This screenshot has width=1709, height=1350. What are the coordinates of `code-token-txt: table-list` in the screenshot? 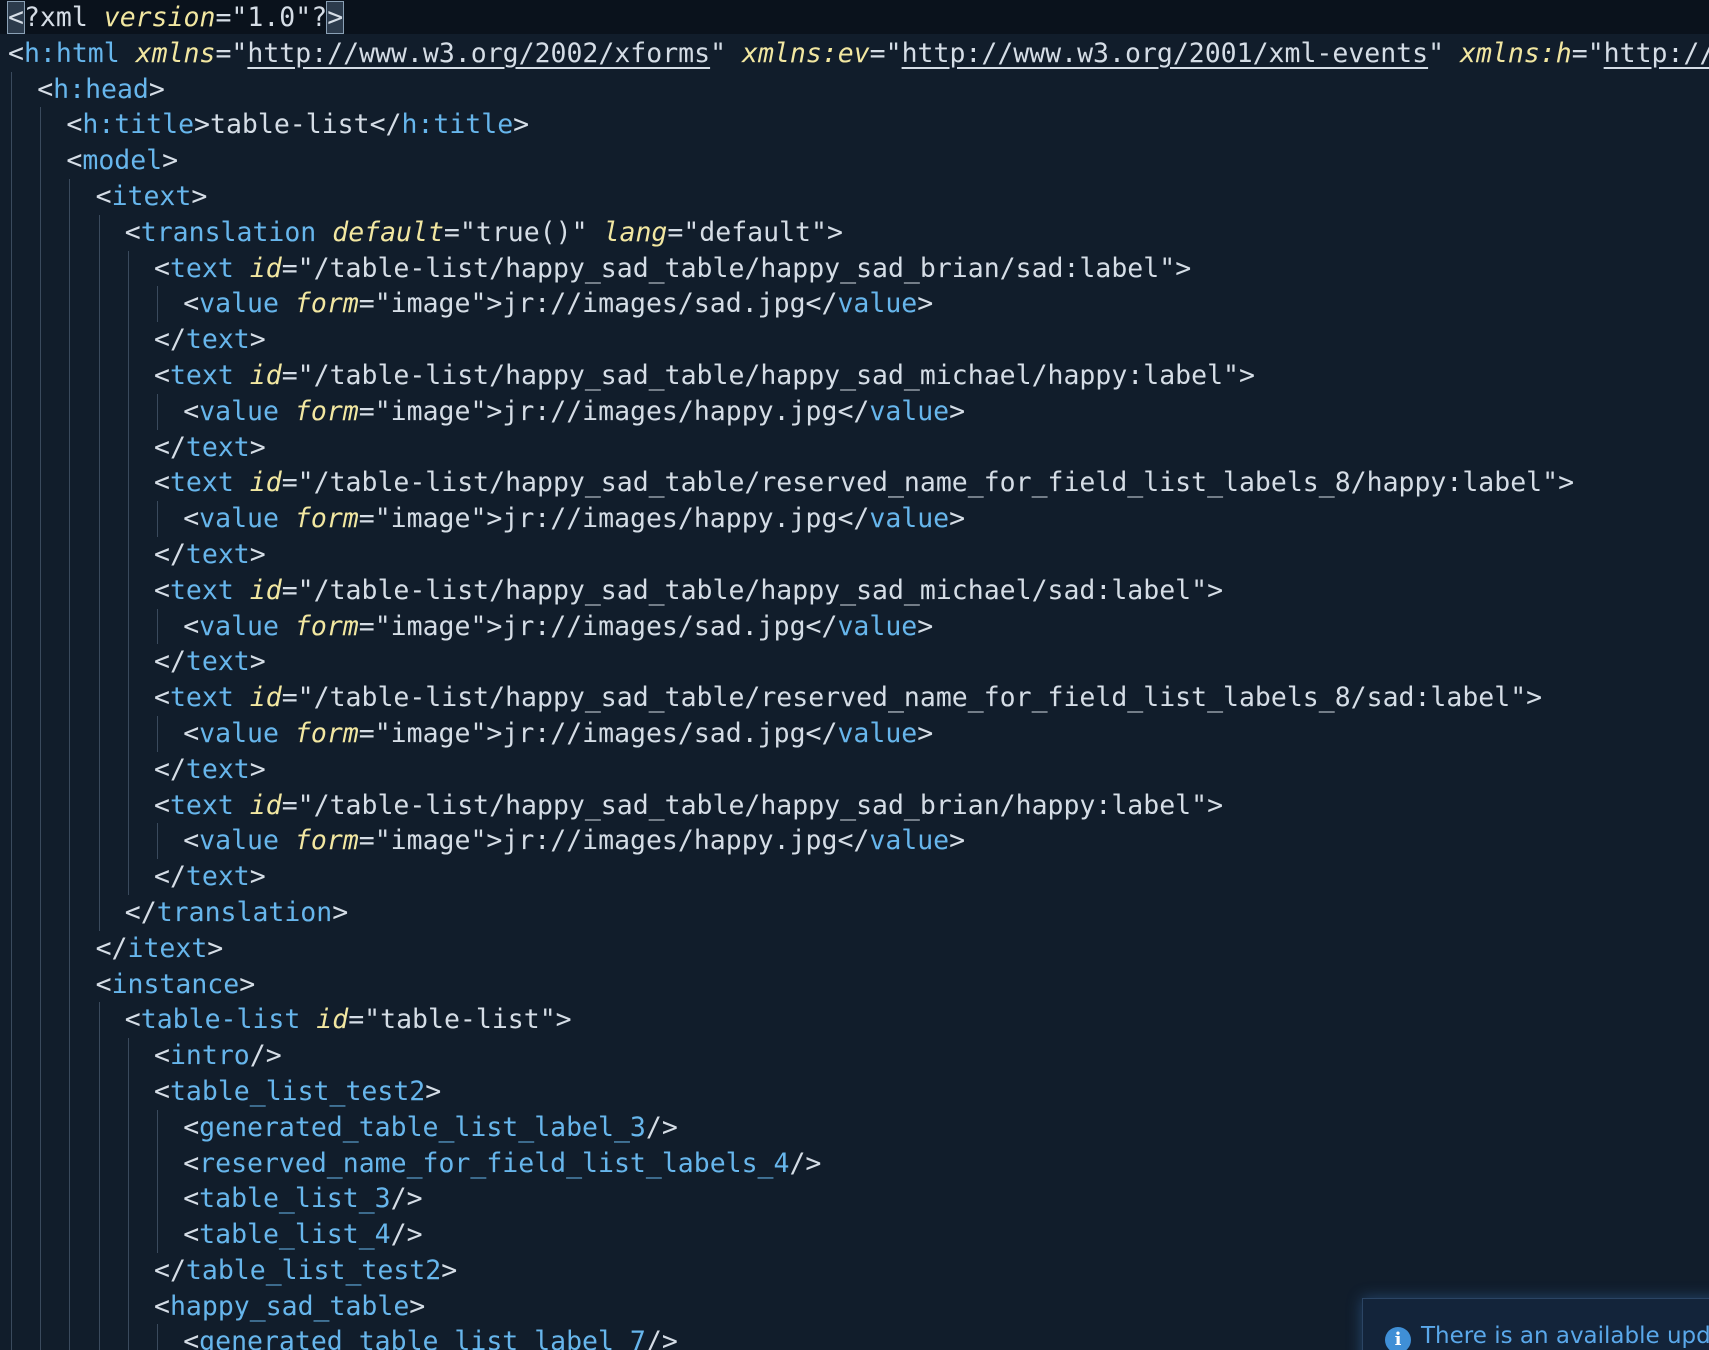 It's located at (290, 125).